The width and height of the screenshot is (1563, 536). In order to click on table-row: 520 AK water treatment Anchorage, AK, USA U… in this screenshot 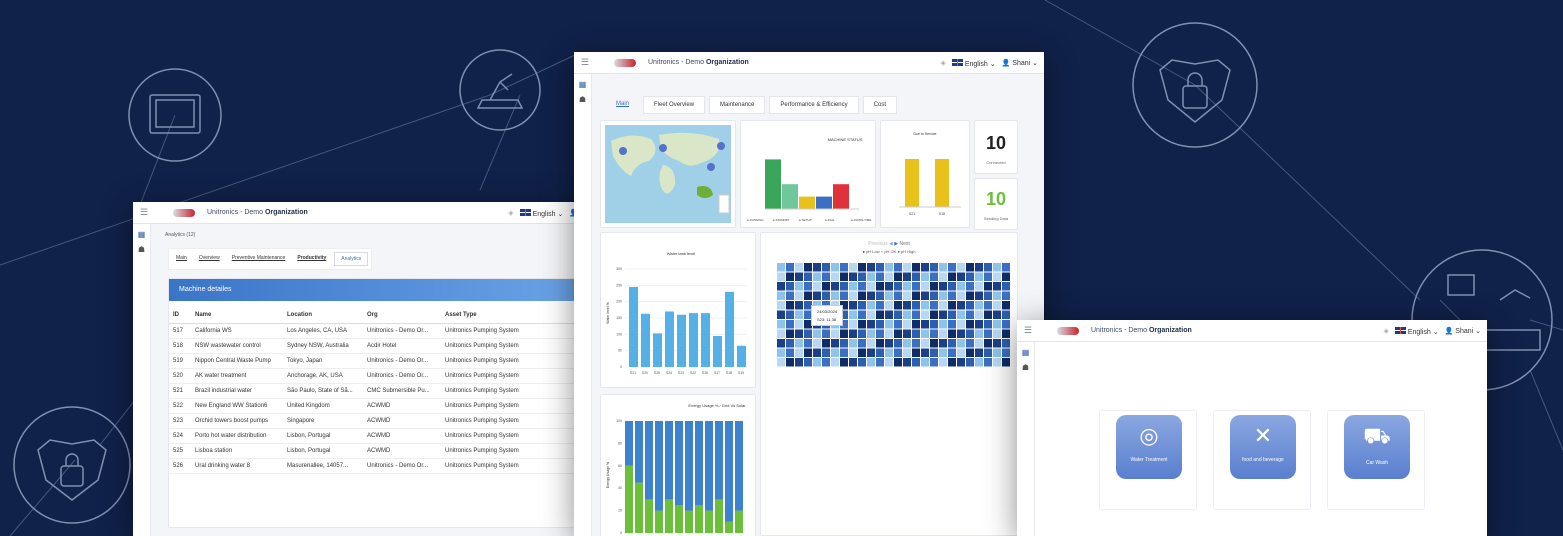, I will do `click(373, 376)`.